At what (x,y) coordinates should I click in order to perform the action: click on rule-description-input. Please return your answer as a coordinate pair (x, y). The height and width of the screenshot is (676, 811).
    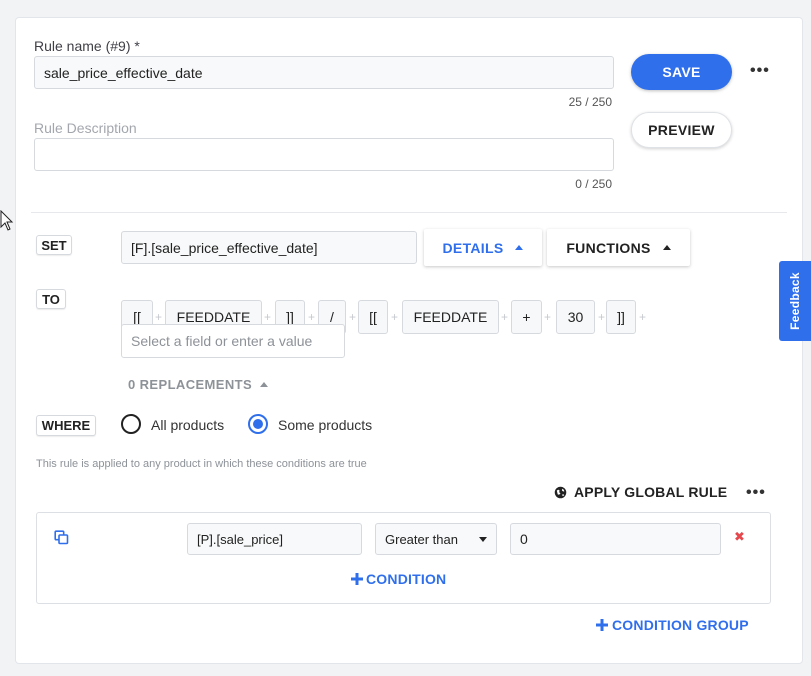
    Looking at the image, I should click on (324, 154).